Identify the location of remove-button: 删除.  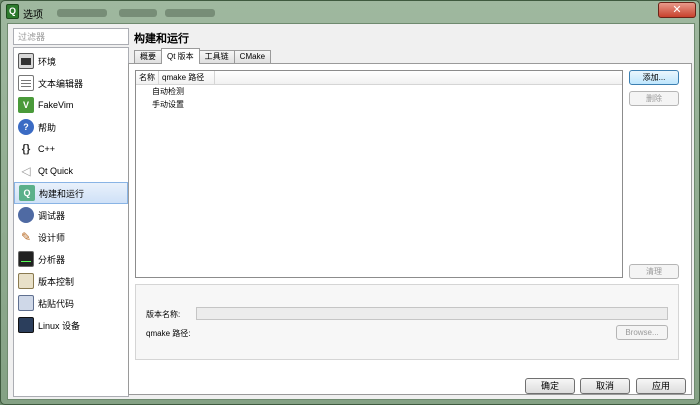
(654, 98).